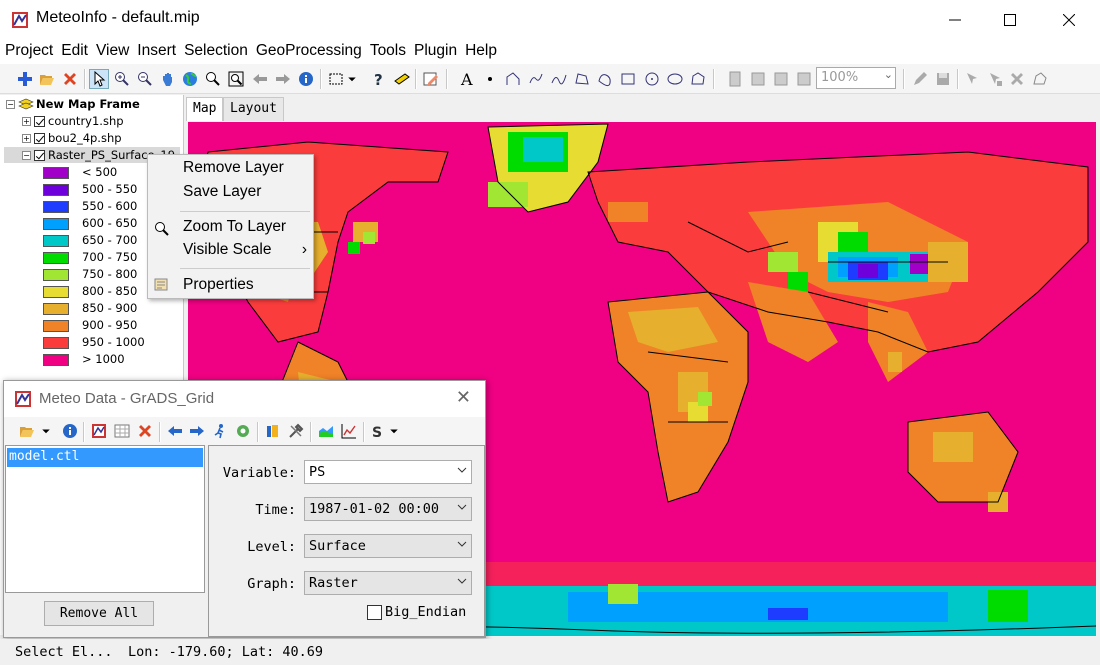 Image resolution: width=1100 pixels, height=665 pixels. Describe the element at coordinates (387, 52) in the screenshot. I see `menu-tools: Tools` at that location.